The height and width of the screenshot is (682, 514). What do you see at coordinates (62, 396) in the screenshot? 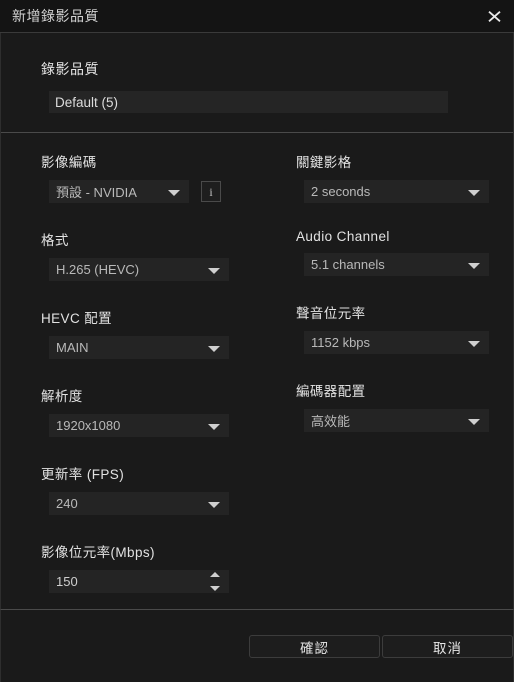
I see `field-label-resolution: 解析度` at bounding box center [62, 396].